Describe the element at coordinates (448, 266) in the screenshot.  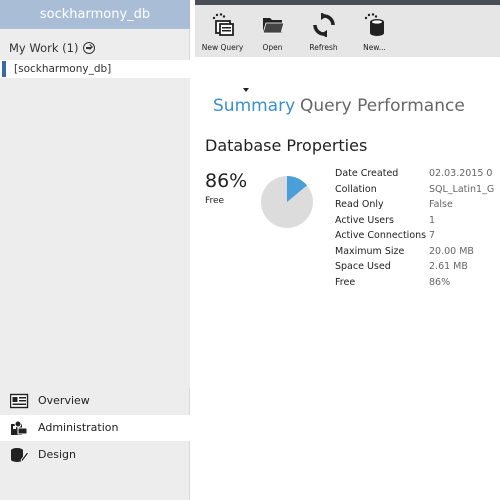
I see `property-value: 2.61 MB` at that location.